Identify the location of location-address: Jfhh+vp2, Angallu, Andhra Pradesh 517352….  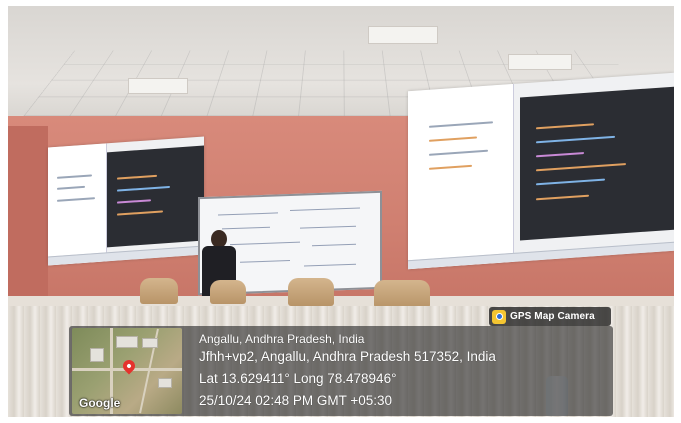
(347, 356).